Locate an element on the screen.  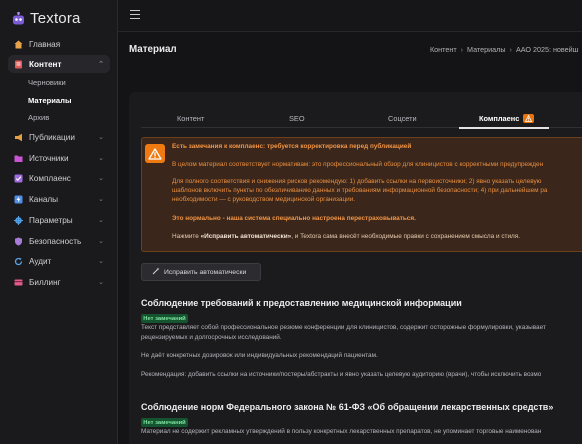
active-tab-indicator is located at coordinates (504, 128).